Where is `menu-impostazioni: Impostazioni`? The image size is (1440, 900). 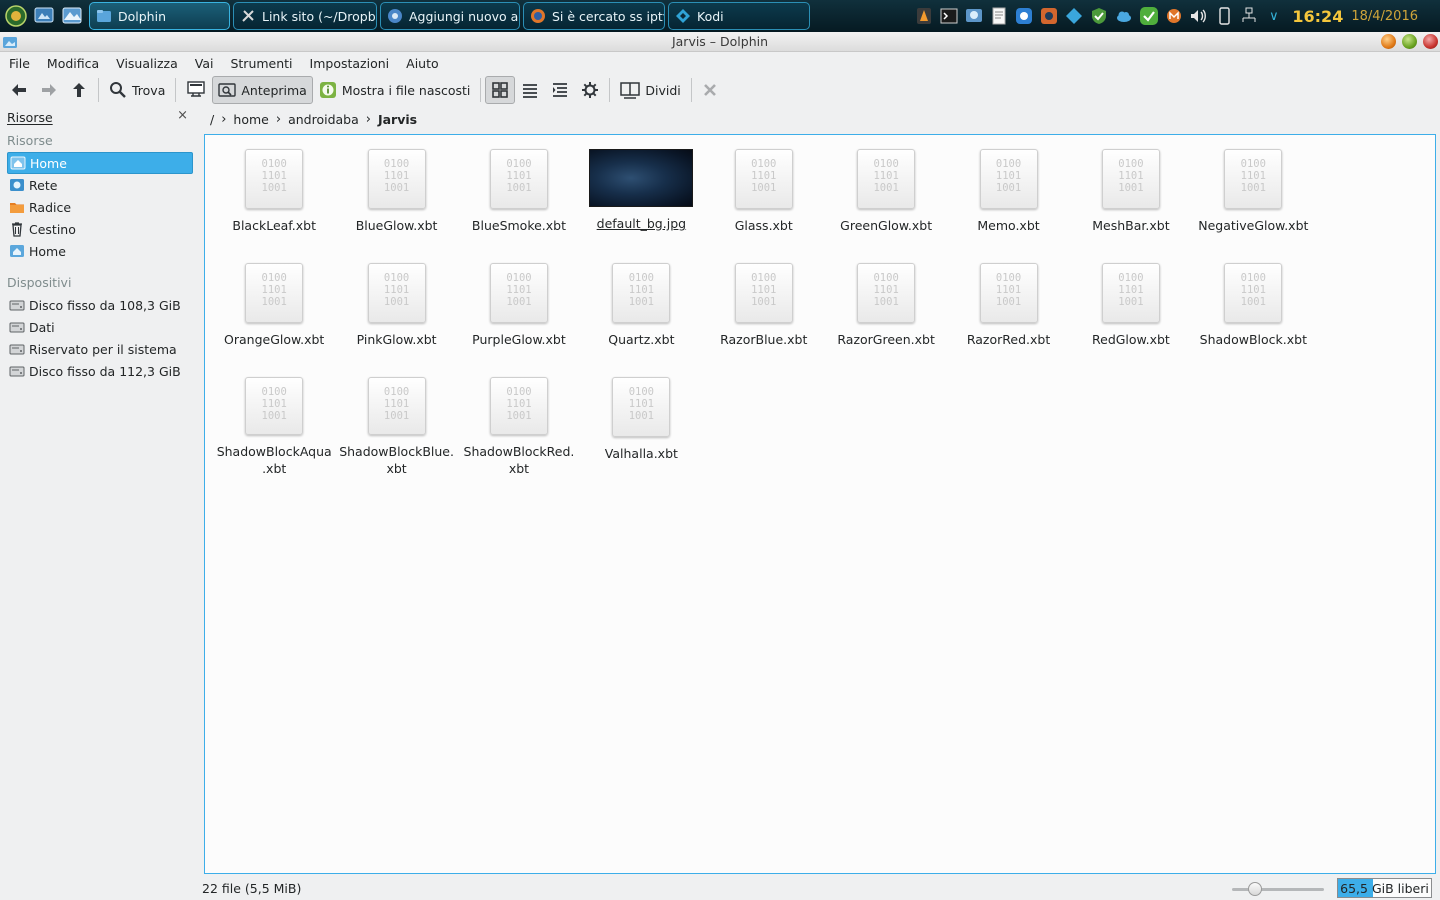 menu-impostazioni: Impostazioni is located at coordinates (350, 63).